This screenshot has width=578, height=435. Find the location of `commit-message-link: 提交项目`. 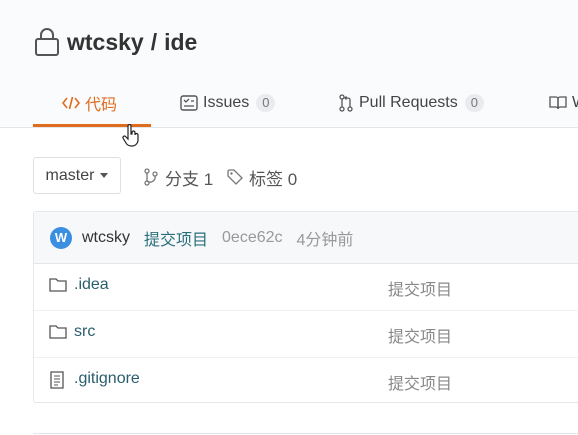

commit-message-link: 提交项目 is located at coordinates (176, 238).